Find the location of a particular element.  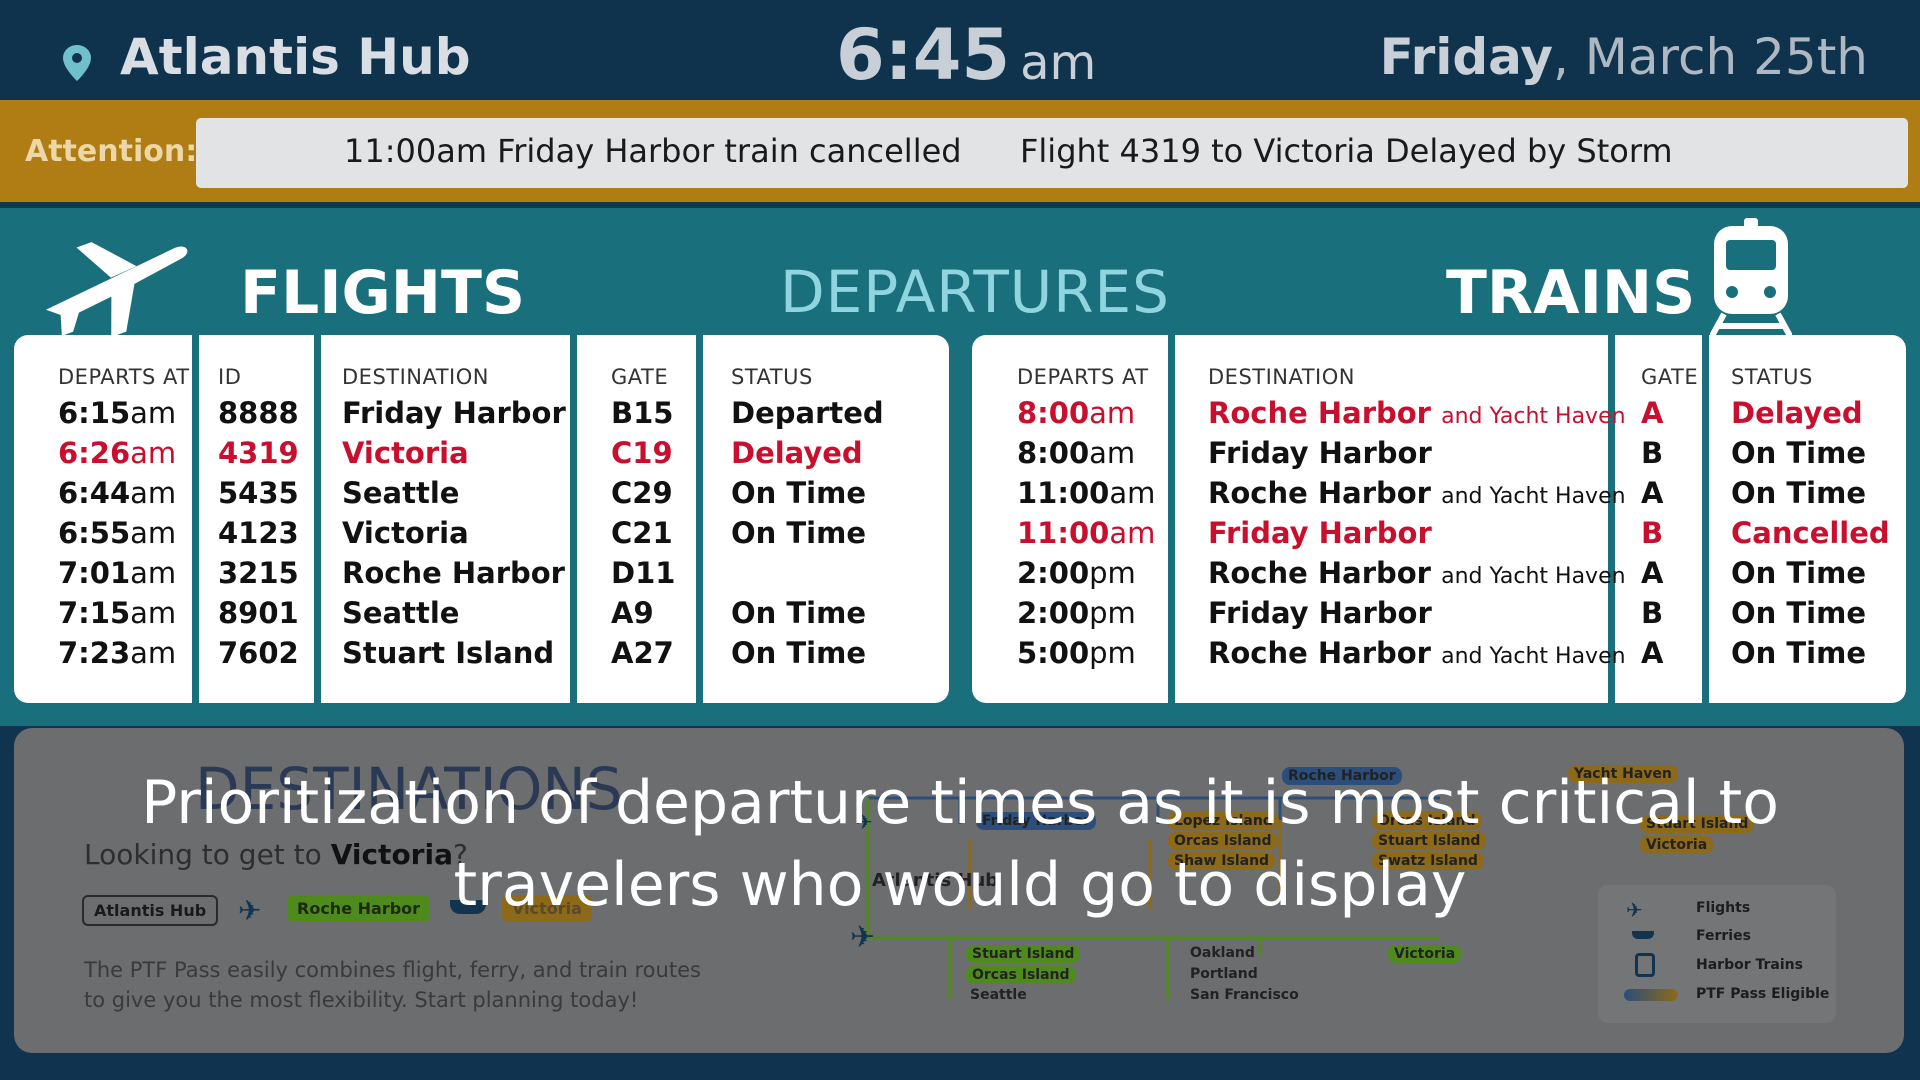

table-cell: 8901 is located at coordinates (258, 613).